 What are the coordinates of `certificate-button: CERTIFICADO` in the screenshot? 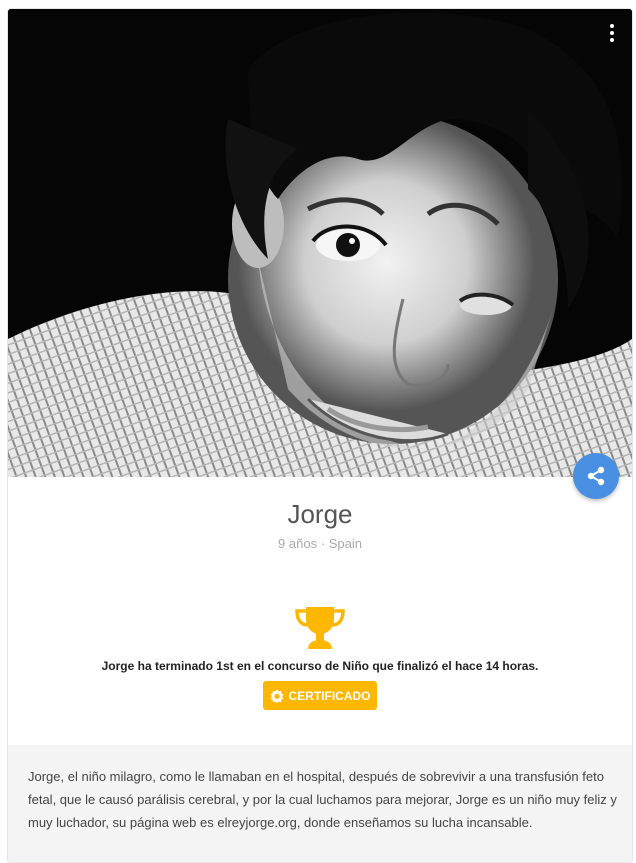 It's located at (320, 695).